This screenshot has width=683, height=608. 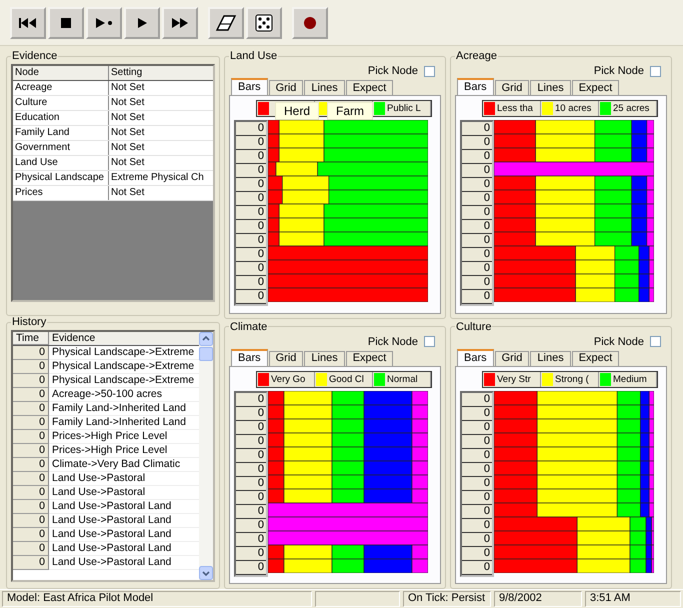 What do you see at coordinates (61, 148) in the screenshot?
I see `table-cell: Government` at bounding box center [61, 148].